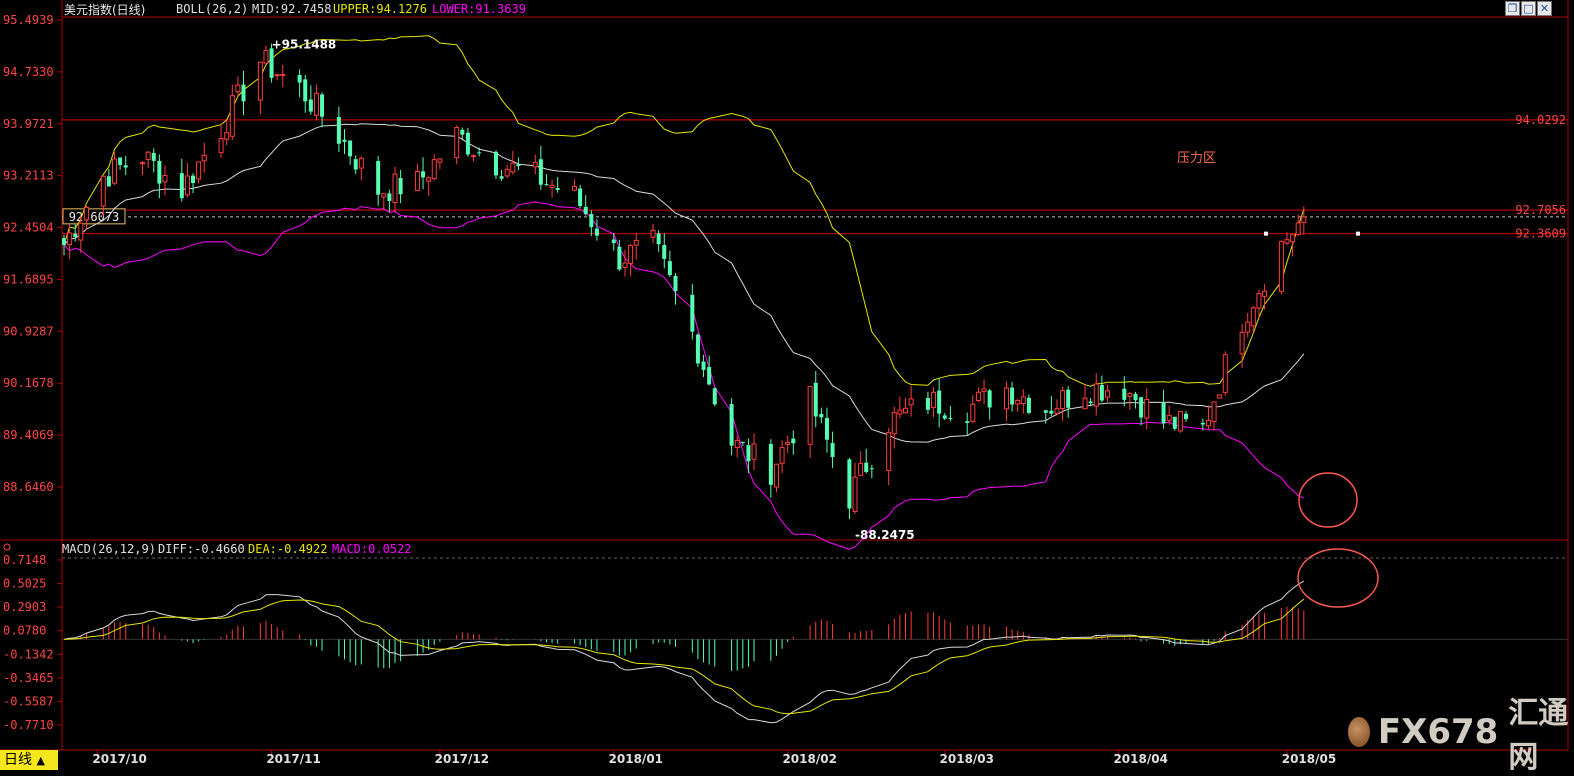 This screenshot has height=776, width=1574. I want to click on resistance-line-label: 92.3609, so click(1540, 234).